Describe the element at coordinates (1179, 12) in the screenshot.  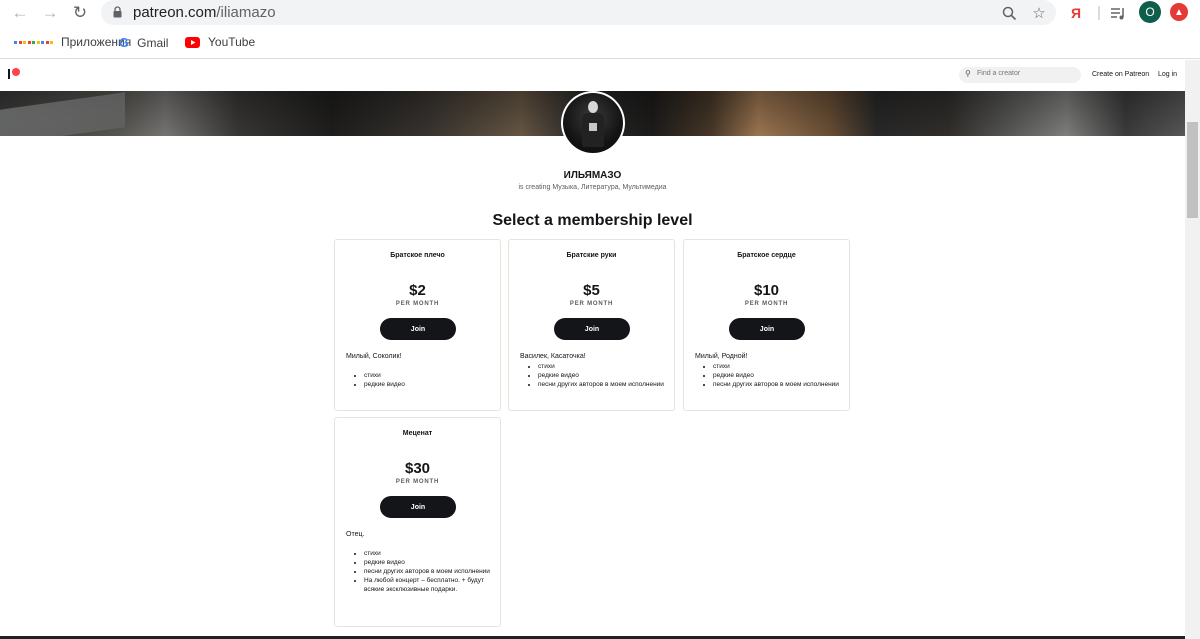
I see `extension-alert-icon: ▲` at that location.